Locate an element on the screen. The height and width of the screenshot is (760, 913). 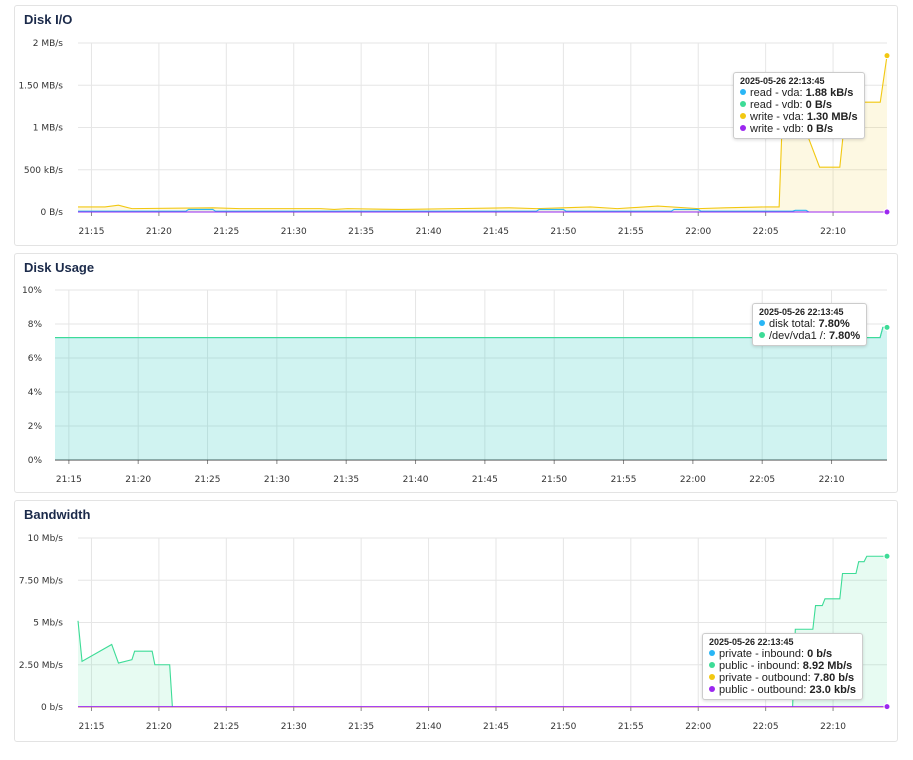
tooltip-value: 8.92 Mb/s is located at coordinates (827, 666).